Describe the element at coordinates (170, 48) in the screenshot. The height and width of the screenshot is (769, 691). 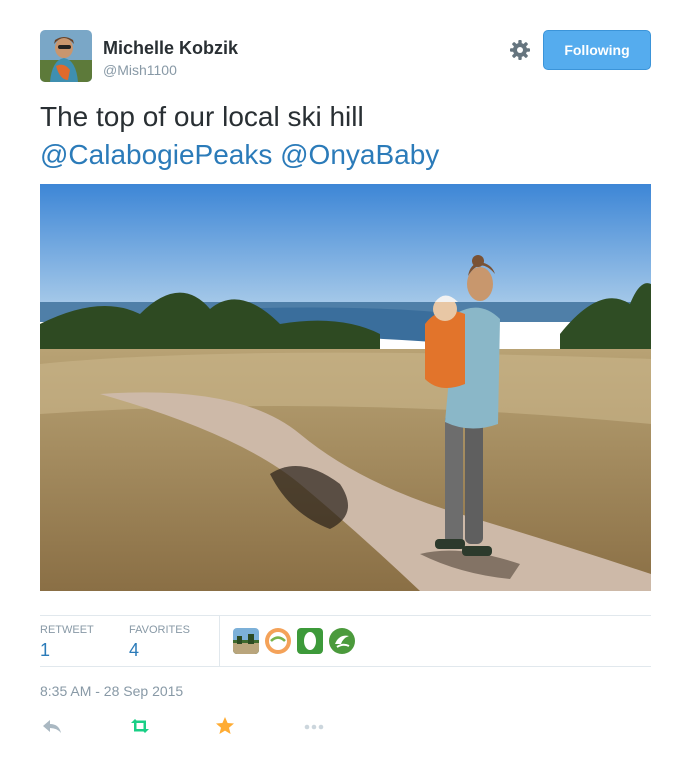
I see `user-name: Michelle Kobzik` at that location.